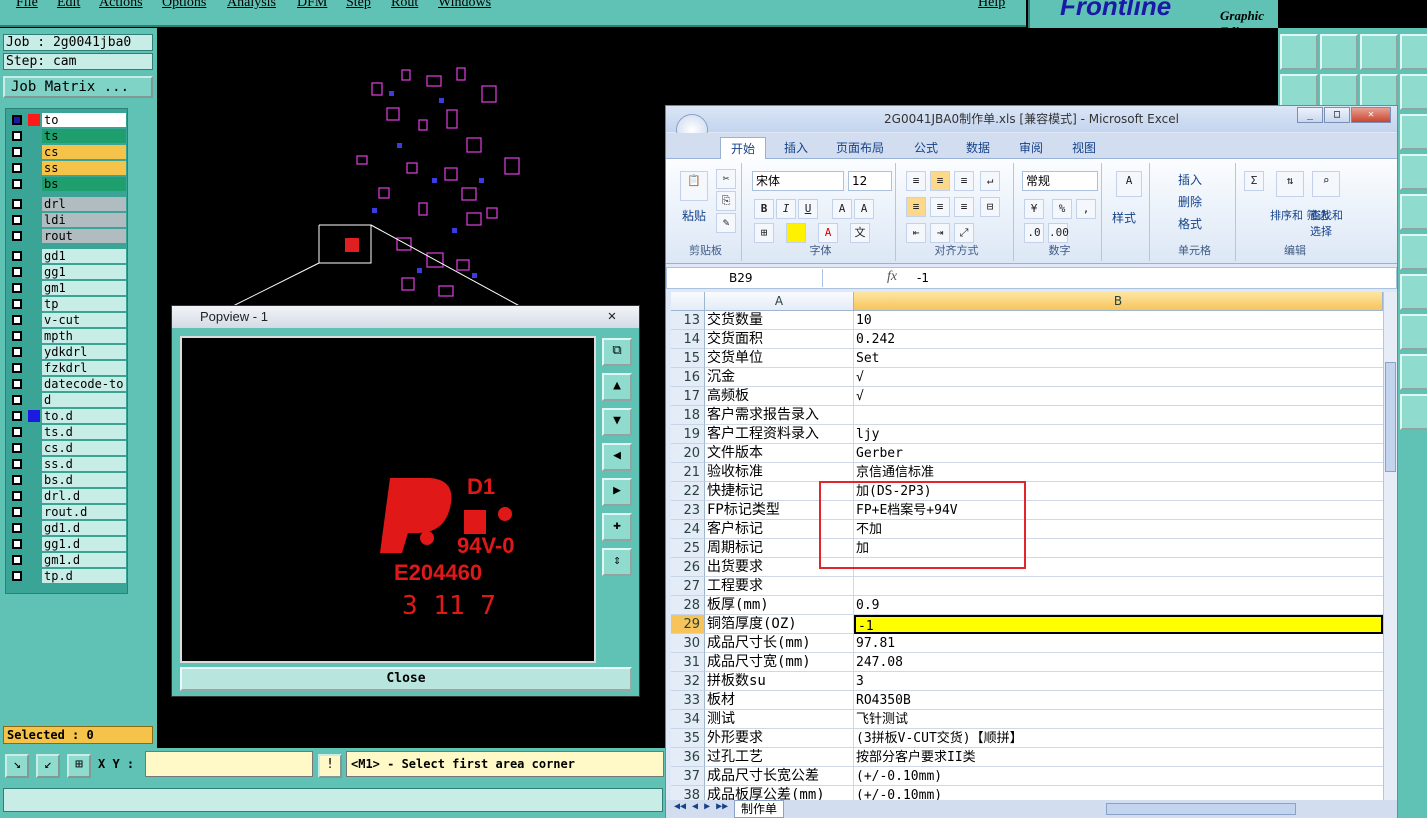 The width and height of the screenshot is (1427, 818). Describe the element at coordinates (688, 700) in the screenshot. I see `row-header: 33` at that location.